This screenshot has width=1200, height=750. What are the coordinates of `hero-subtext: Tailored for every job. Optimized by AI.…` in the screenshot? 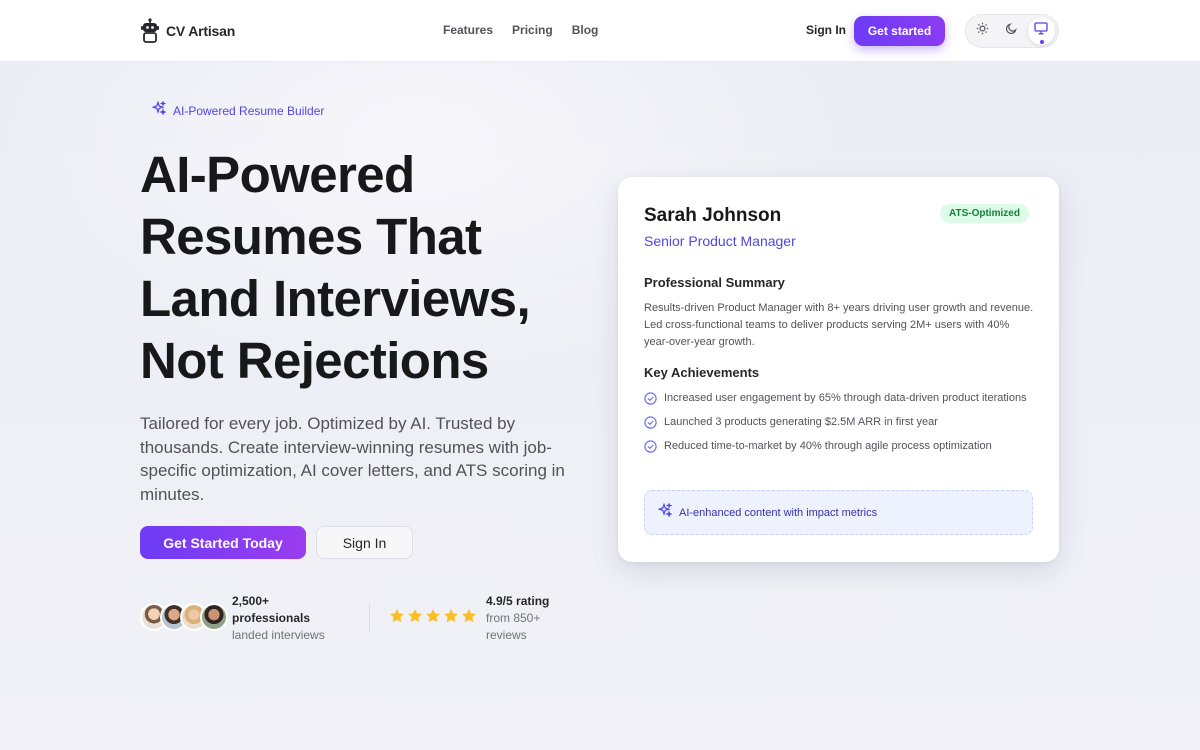 It's located at (352, 459).